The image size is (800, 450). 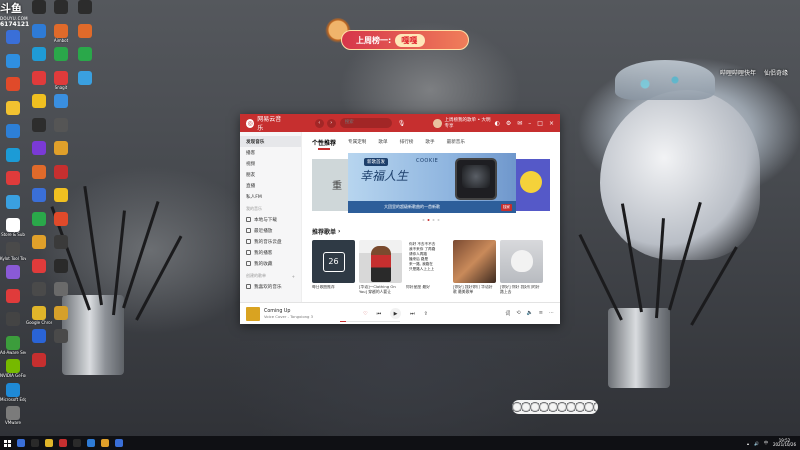 What do you see at coordinates (270, 252) in the screenshot?
I see `sidebar-item-my-podcast: 我的播客` at bounding box center [270, 252].